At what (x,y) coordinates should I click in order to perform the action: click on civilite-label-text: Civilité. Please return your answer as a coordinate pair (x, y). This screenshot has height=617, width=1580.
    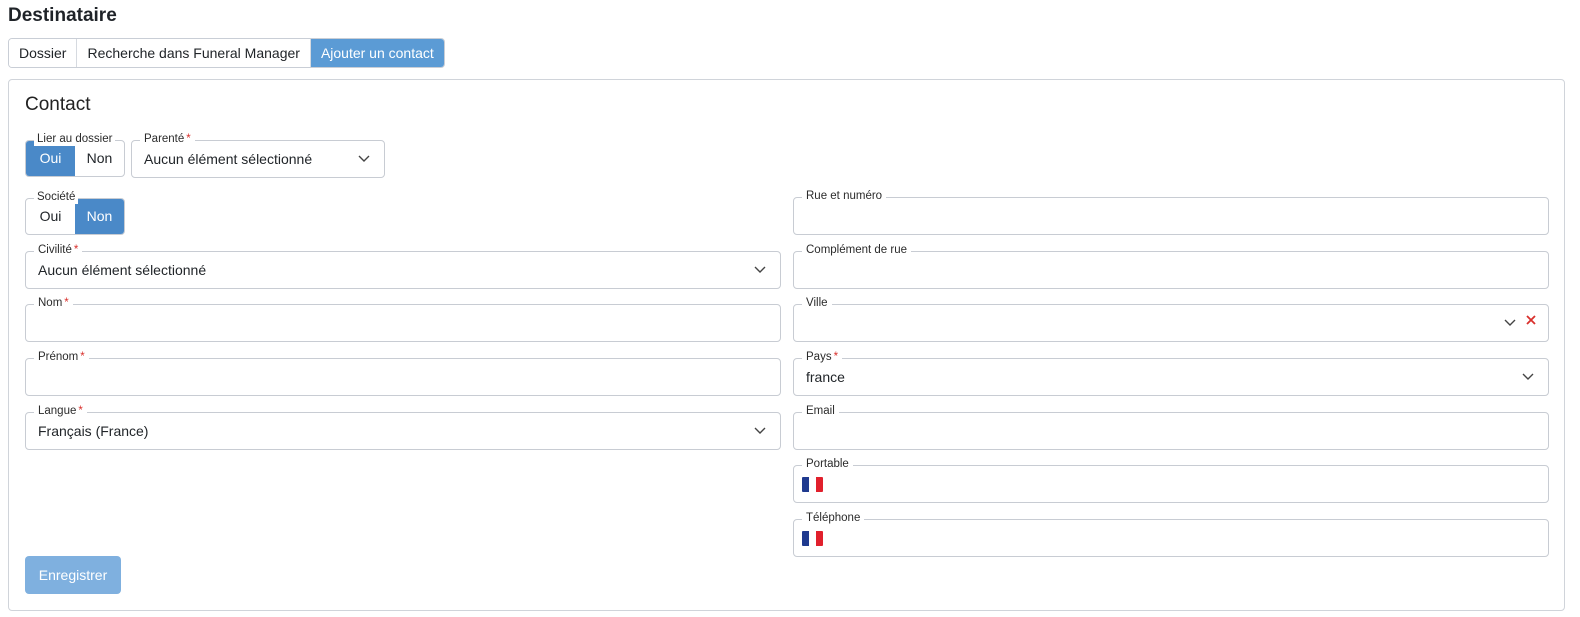
    Looking at the image, I should click on (55, 250).